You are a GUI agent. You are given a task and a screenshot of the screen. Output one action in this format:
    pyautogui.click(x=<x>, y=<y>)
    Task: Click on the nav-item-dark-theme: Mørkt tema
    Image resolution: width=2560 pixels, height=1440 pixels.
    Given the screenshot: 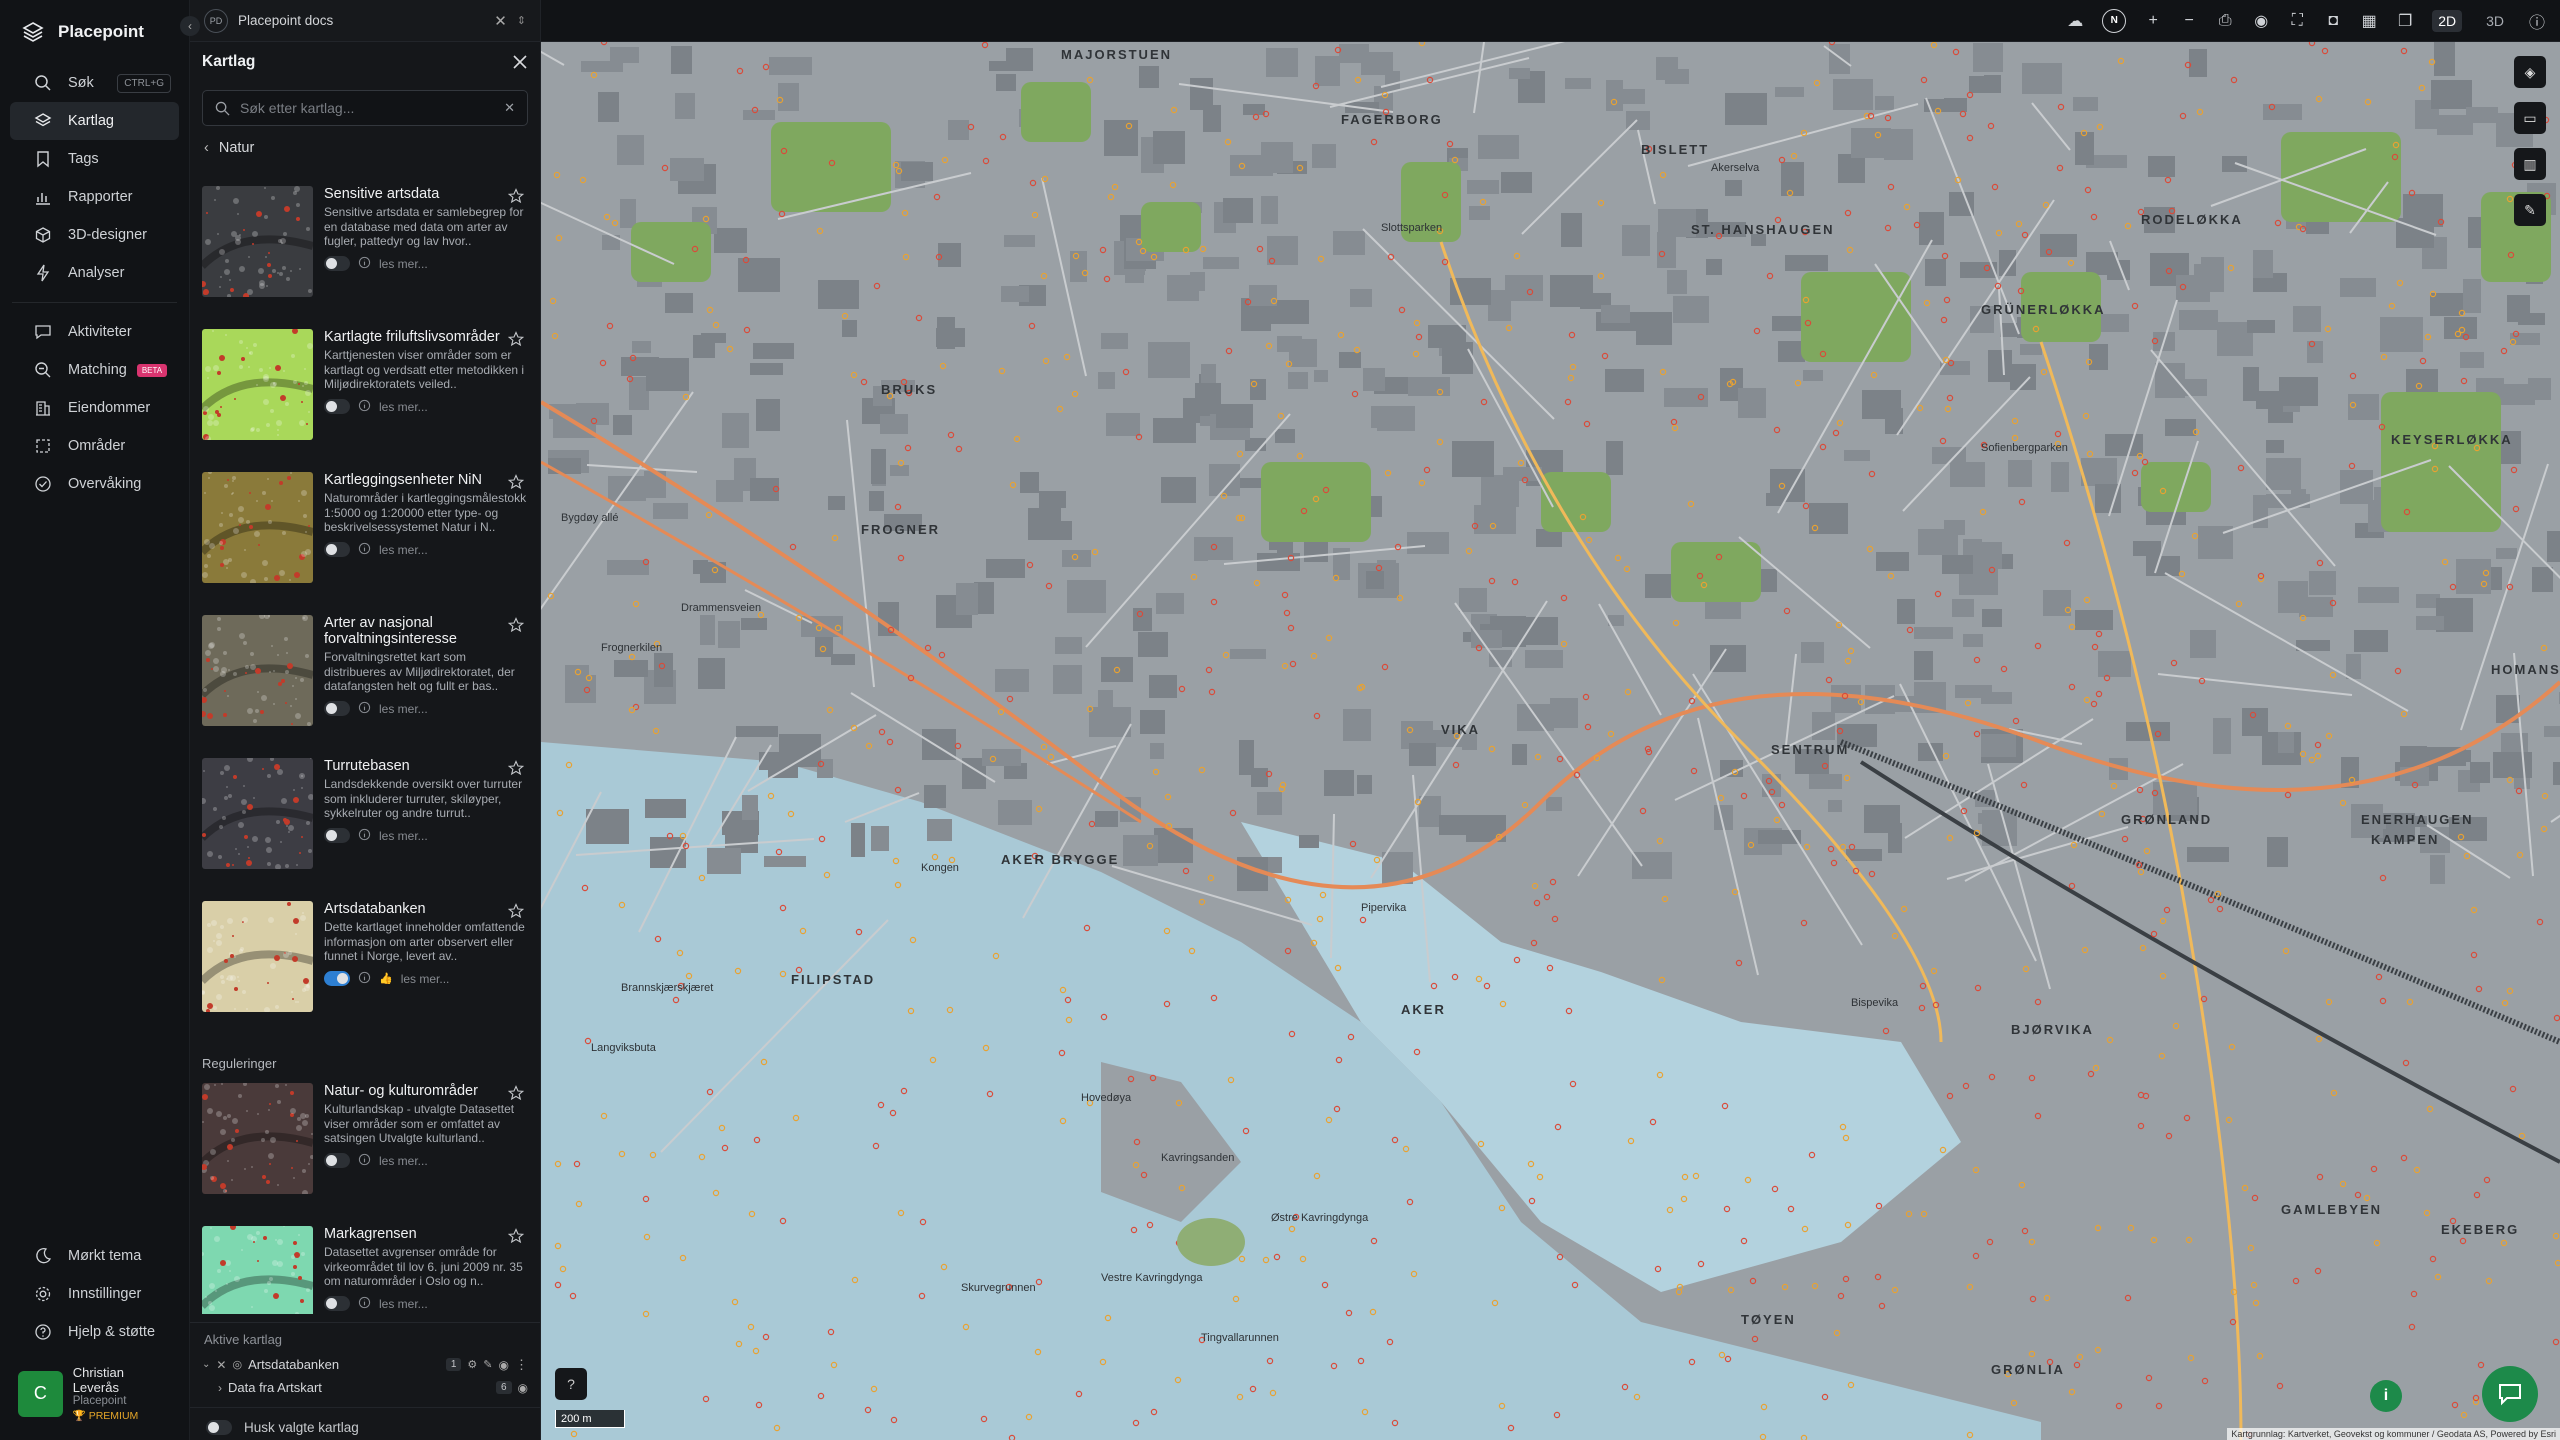 What is the action you would take?
    pyautogui.click(x=94, y=1256)
    